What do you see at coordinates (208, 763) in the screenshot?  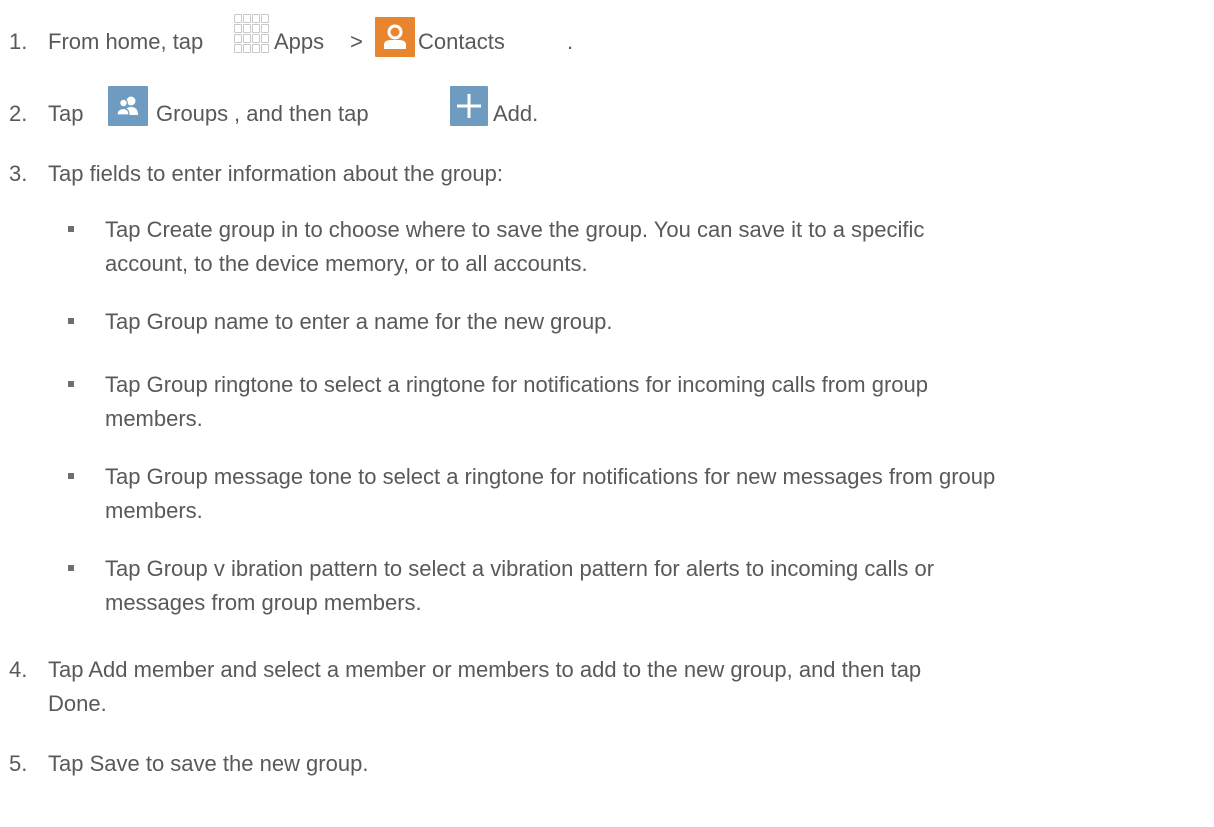 I see `step-text: Tap Save to save the new group.` at bounding box center [208, 763].